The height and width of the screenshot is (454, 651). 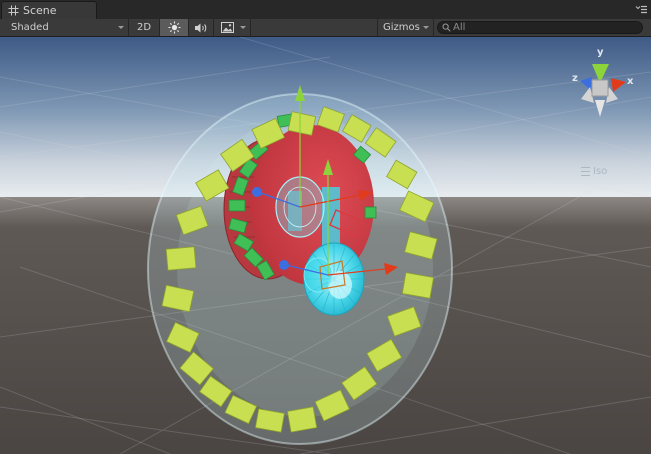 I want to click on projection-label: Iso, so click(x=600, y=171).